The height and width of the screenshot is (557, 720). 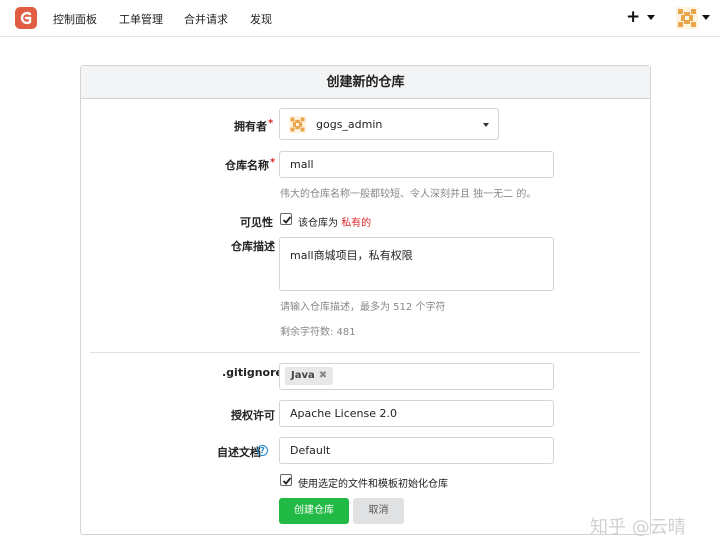 I want to click on nav-dashboard: 控制面板, so click(x=75, y=19).